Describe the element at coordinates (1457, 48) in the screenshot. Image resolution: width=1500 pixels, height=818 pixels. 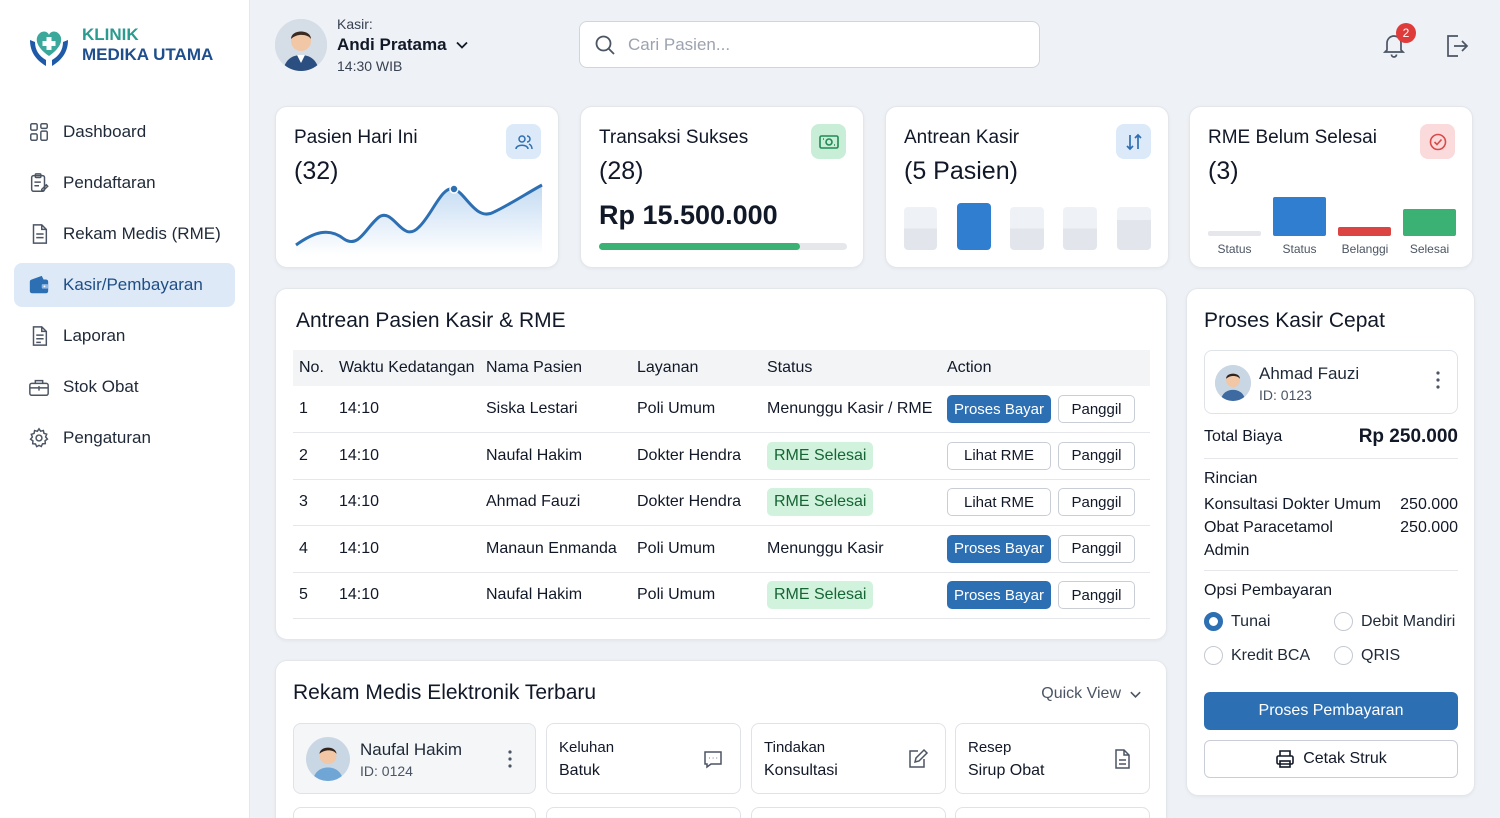
I see `logout-button` at that location.